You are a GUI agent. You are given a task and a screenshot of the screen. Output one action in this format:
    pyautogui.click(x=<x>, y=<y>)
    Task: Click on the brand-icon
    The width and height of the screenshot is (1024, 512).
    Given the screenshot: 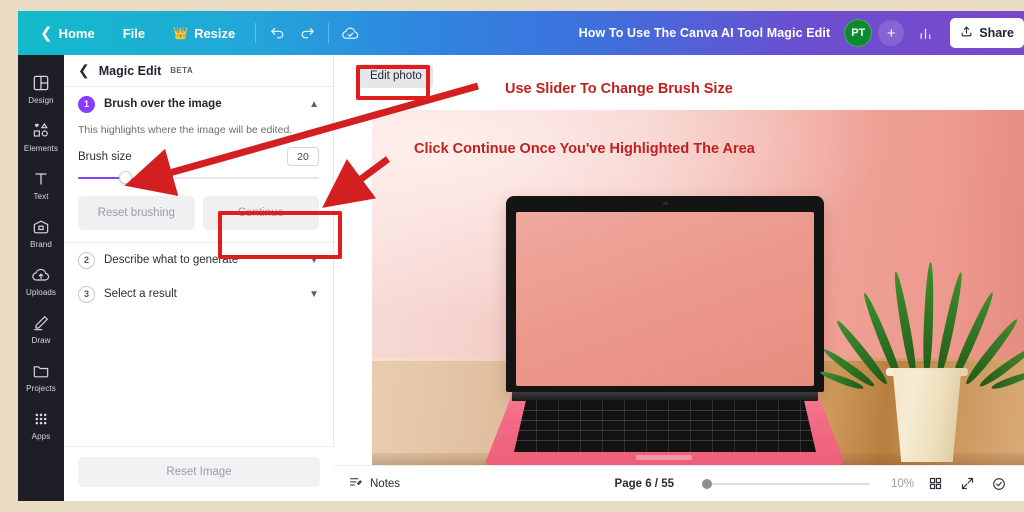 What is the action you would take?
    pyautogui.click(x=41, y=227)
    